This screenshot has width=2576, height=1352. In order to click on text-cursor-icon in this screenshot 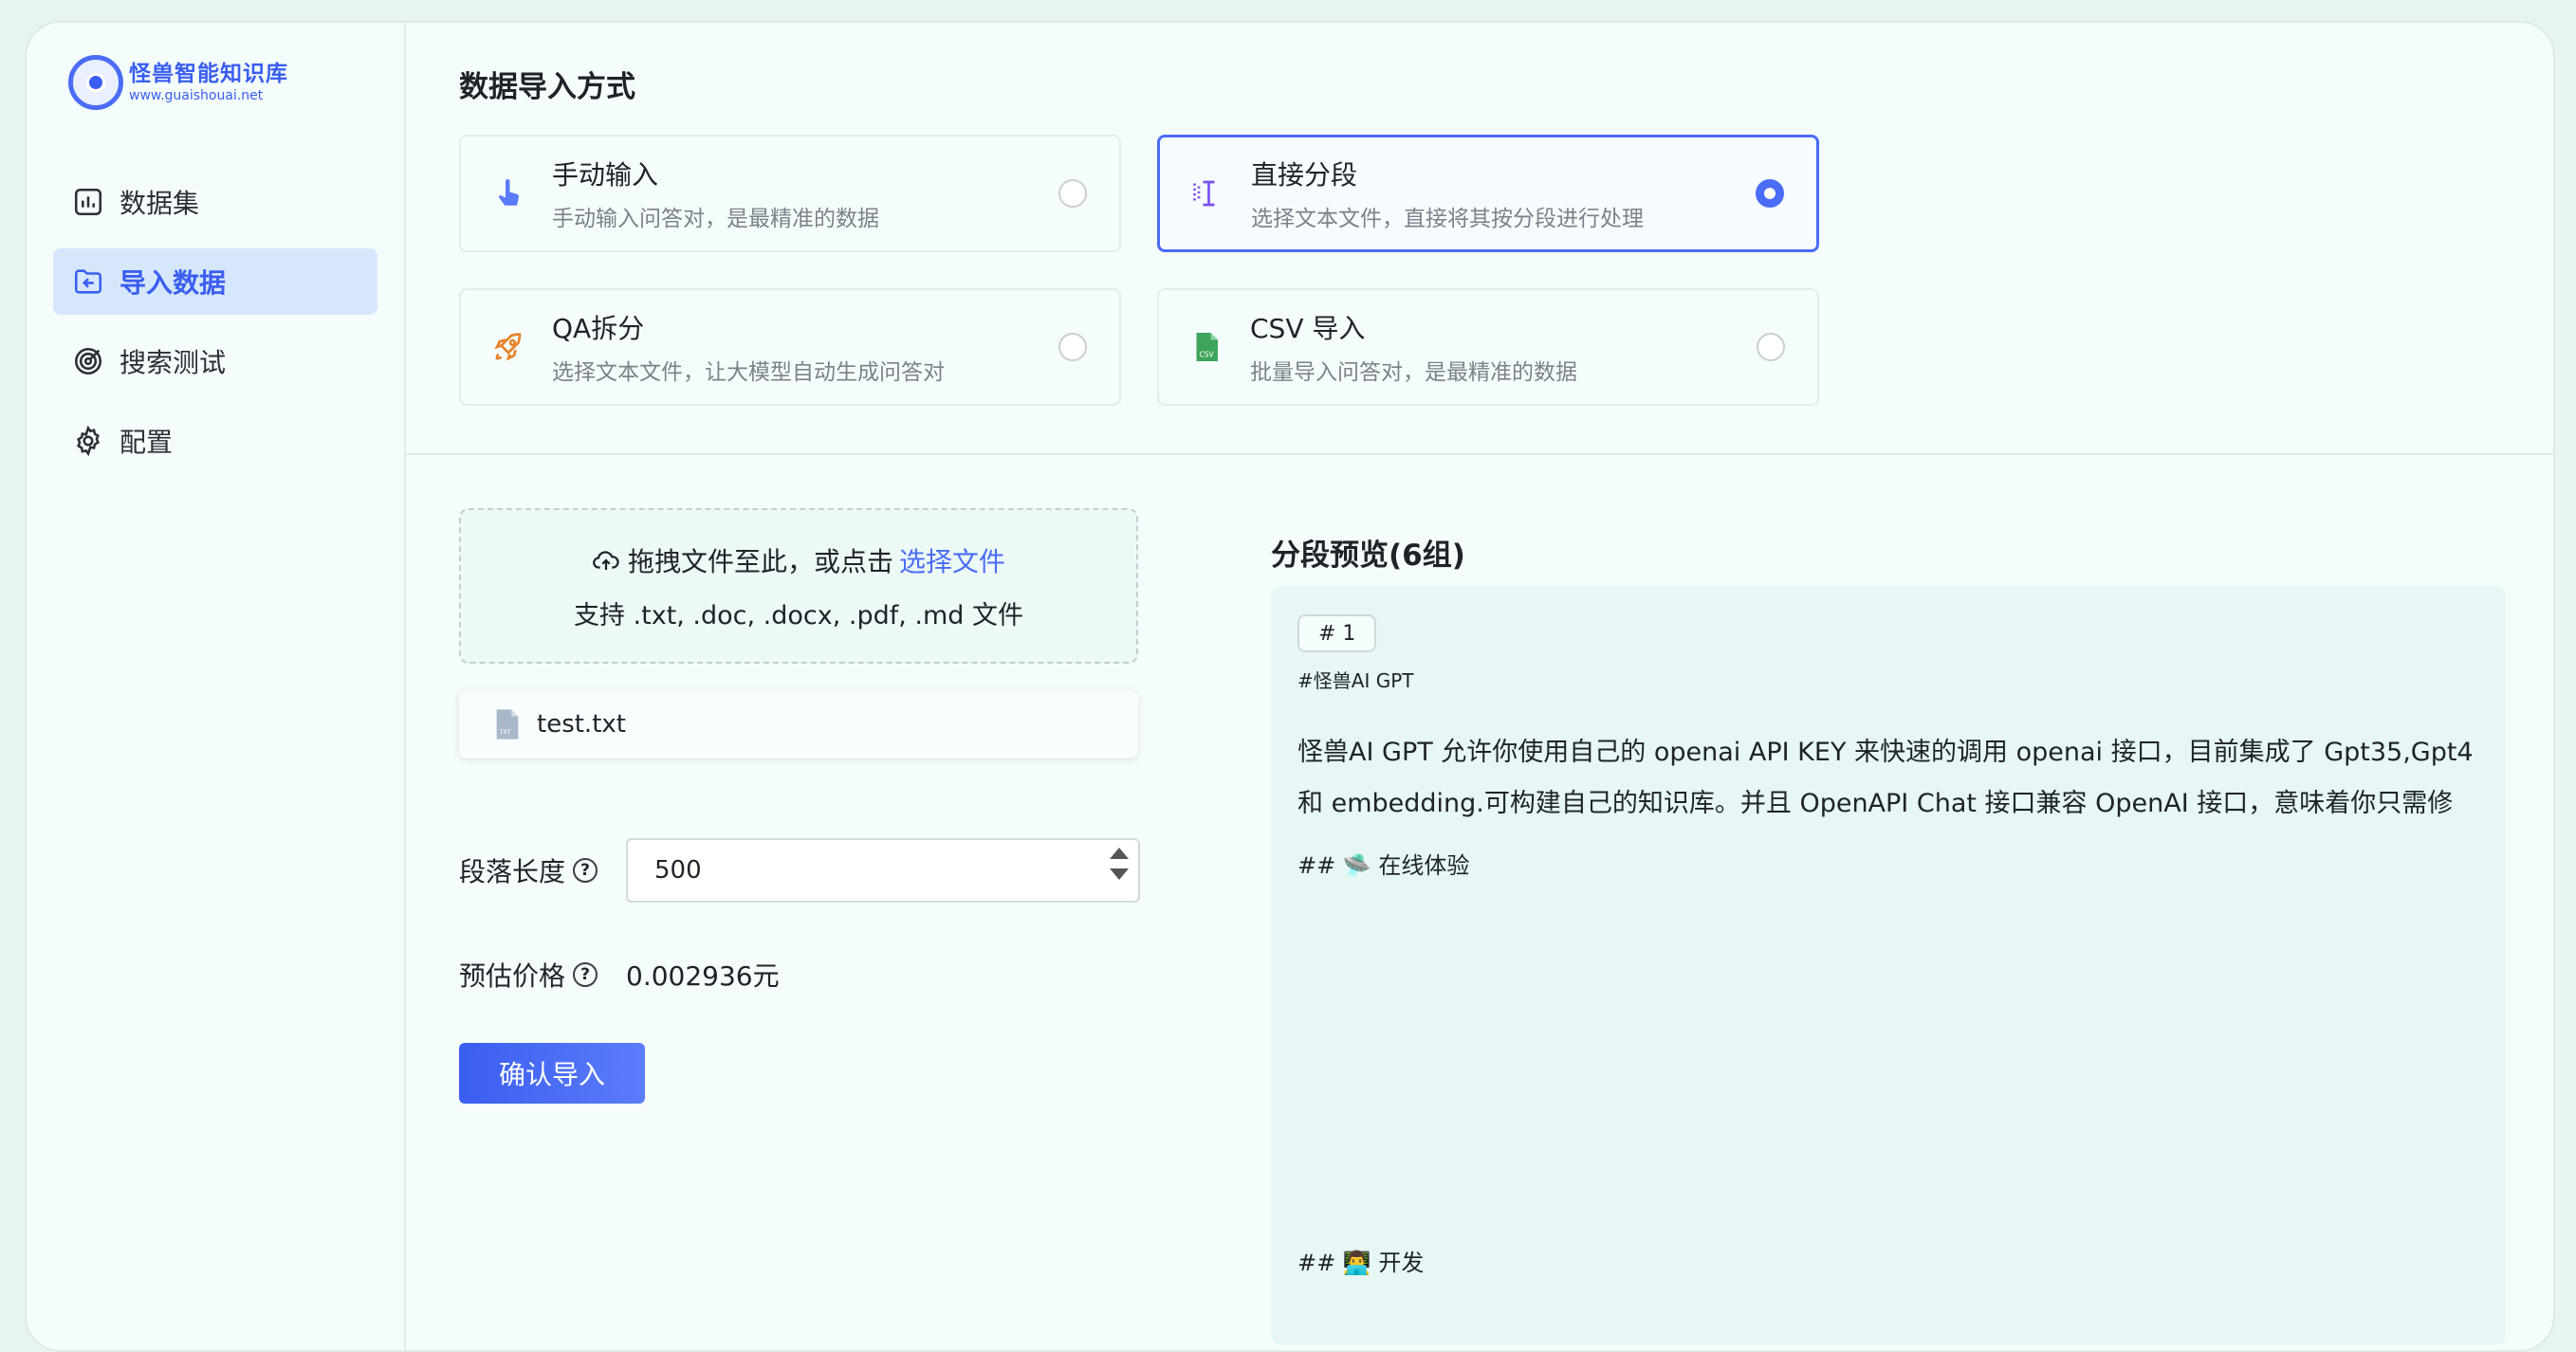, I will do `click(1207, 193)`.